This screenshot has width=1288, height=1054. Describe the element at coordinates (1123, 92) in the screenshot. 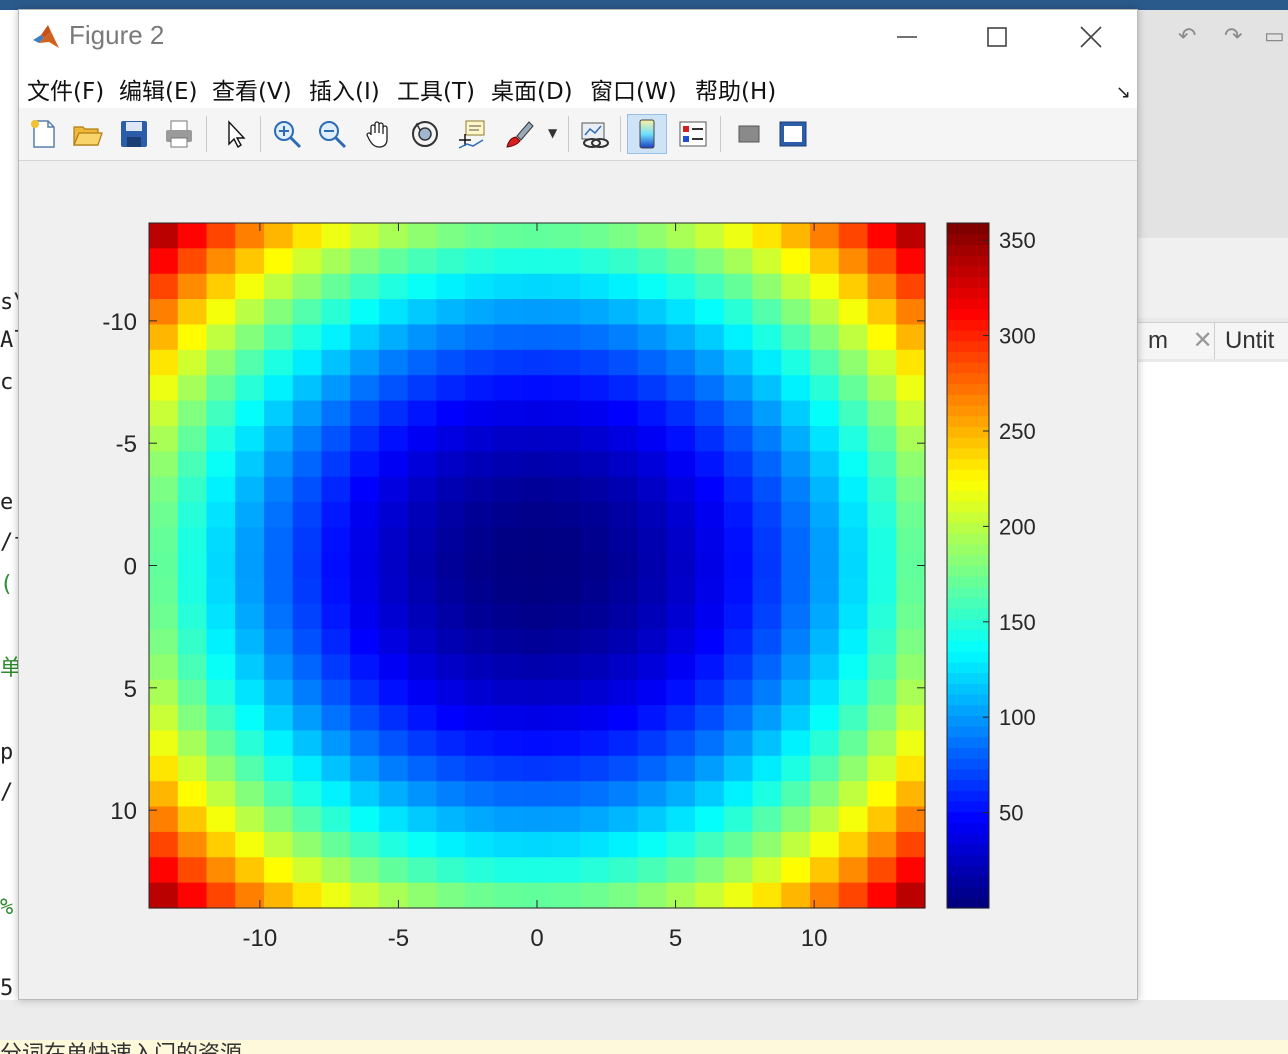

I see `dock-figure-icon: ↘` at that location.